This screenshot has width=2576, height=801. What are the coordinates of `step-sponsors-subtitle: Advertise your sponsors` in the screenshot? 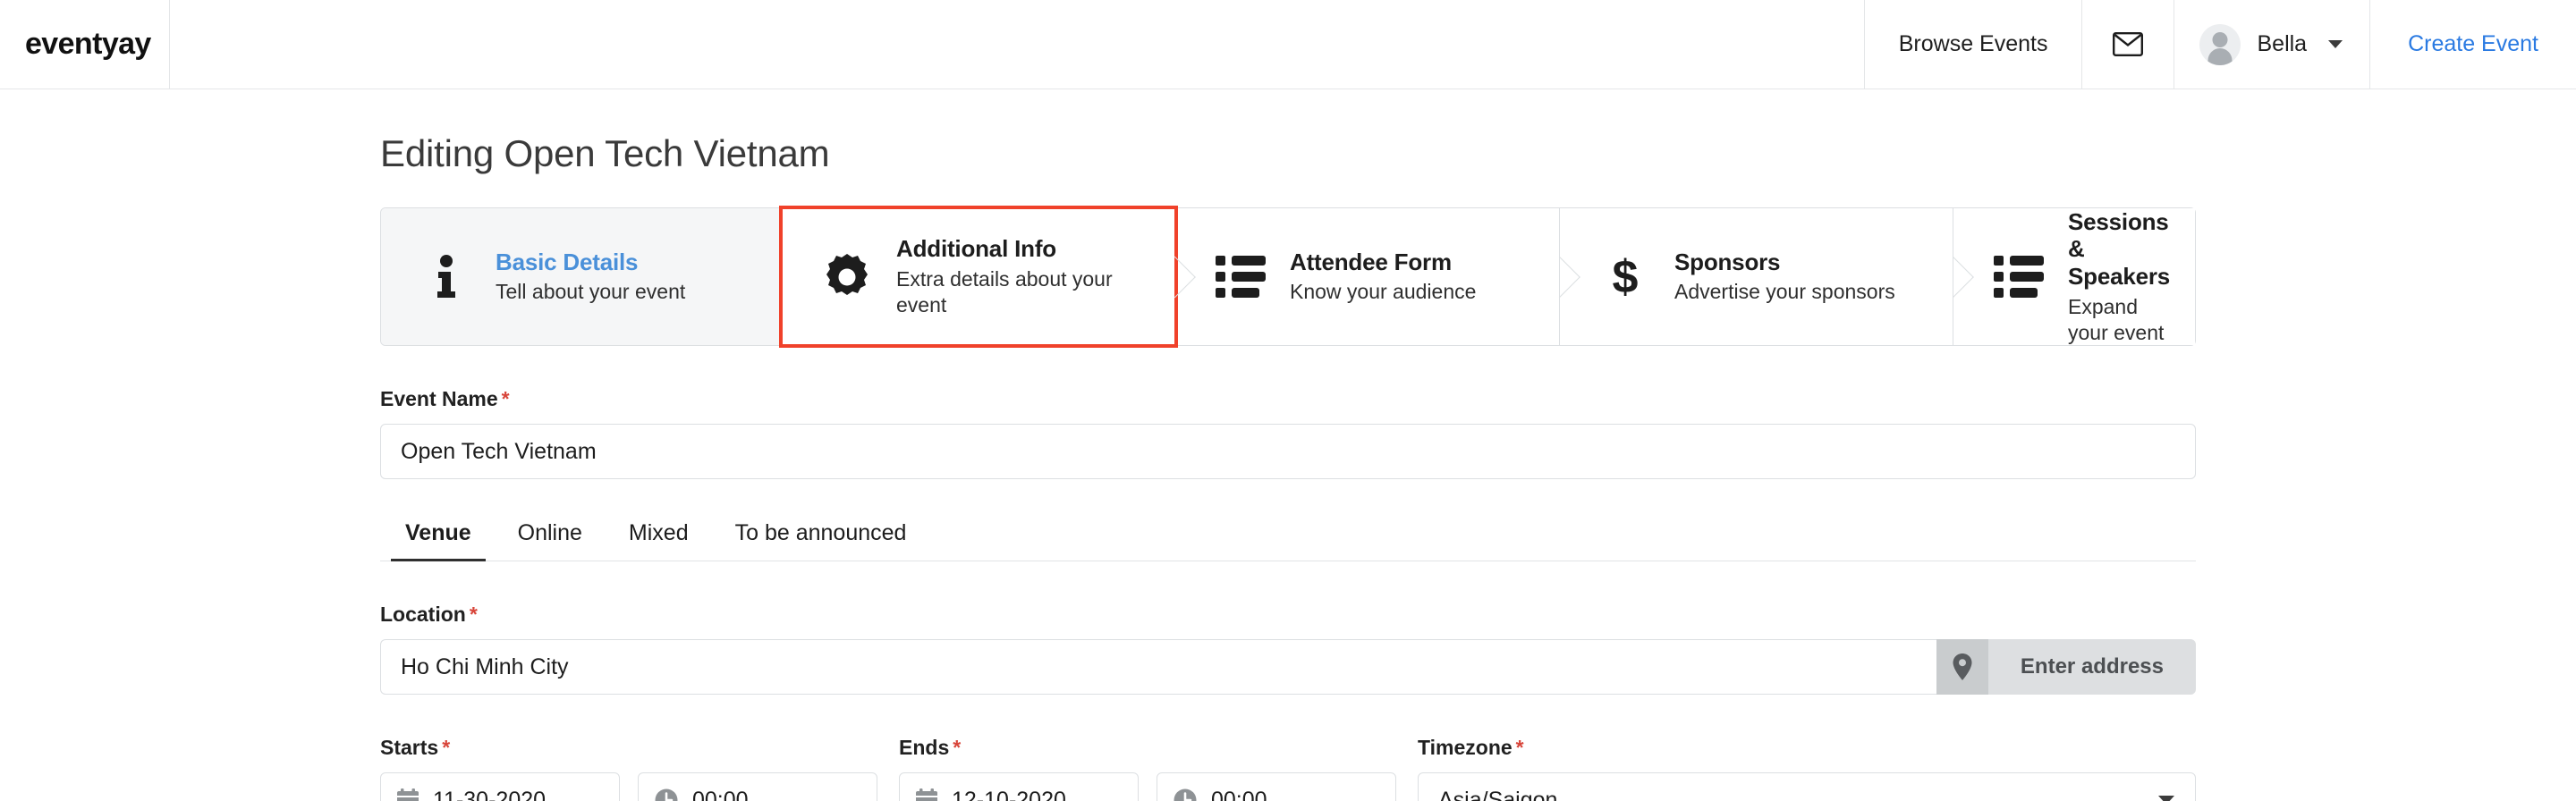 It's located at (1784, 292).